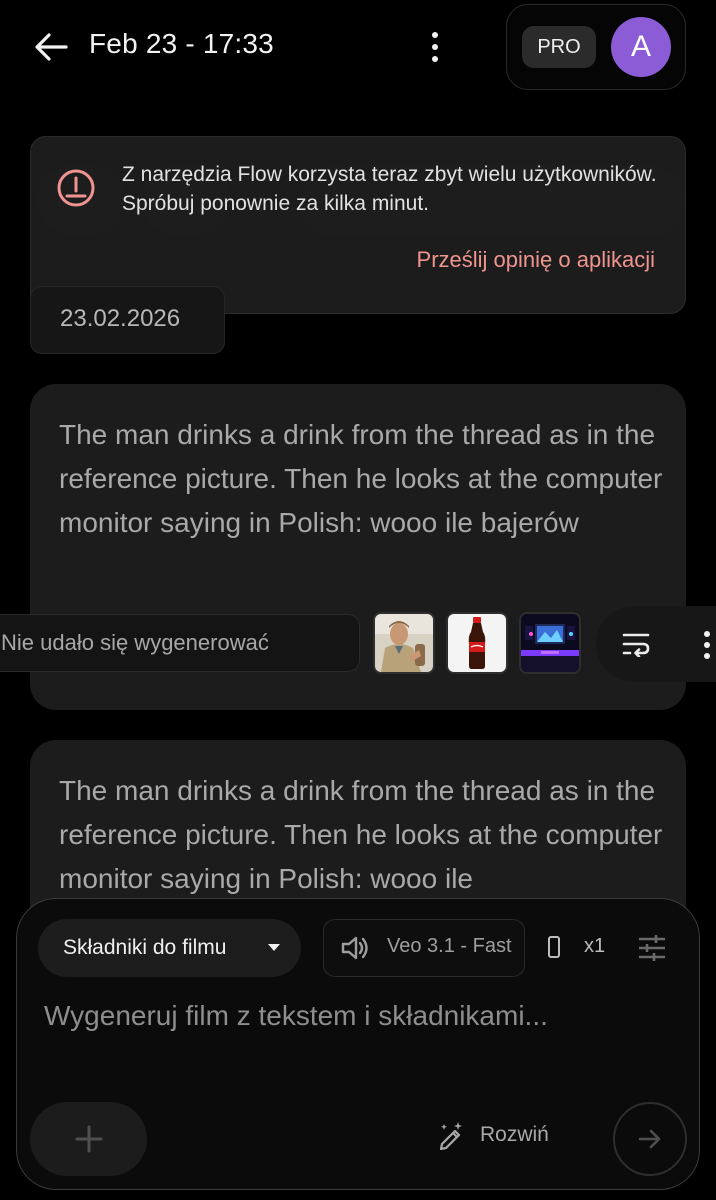  What do you see at coordinates (559, 47) in the screenshot?
I see `pro-badge: PRO` at bounding box center [559, 47].